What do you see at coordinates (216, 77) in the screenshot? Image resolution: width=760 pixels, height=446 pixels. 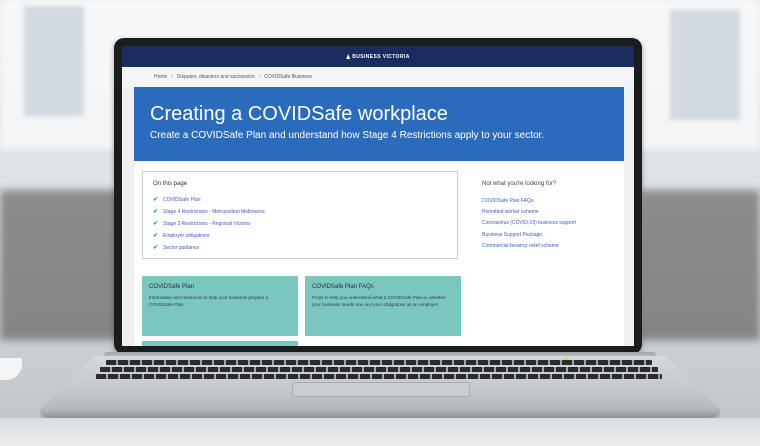 I see `breadcrumb-item-disputes: Disputes, disasters and succession` at bounding box center [216, 77].